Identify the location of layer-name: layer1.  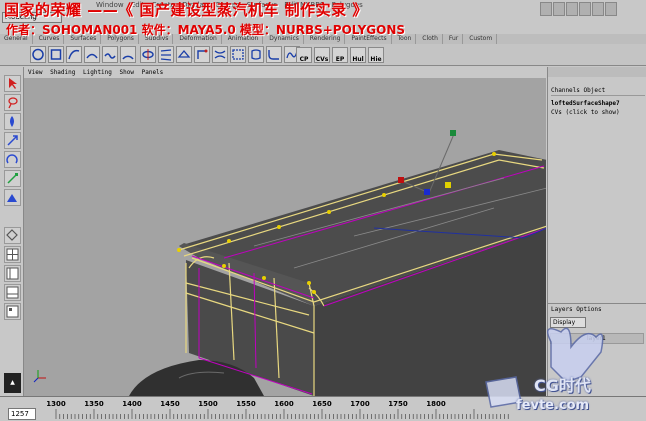
(596, 338).